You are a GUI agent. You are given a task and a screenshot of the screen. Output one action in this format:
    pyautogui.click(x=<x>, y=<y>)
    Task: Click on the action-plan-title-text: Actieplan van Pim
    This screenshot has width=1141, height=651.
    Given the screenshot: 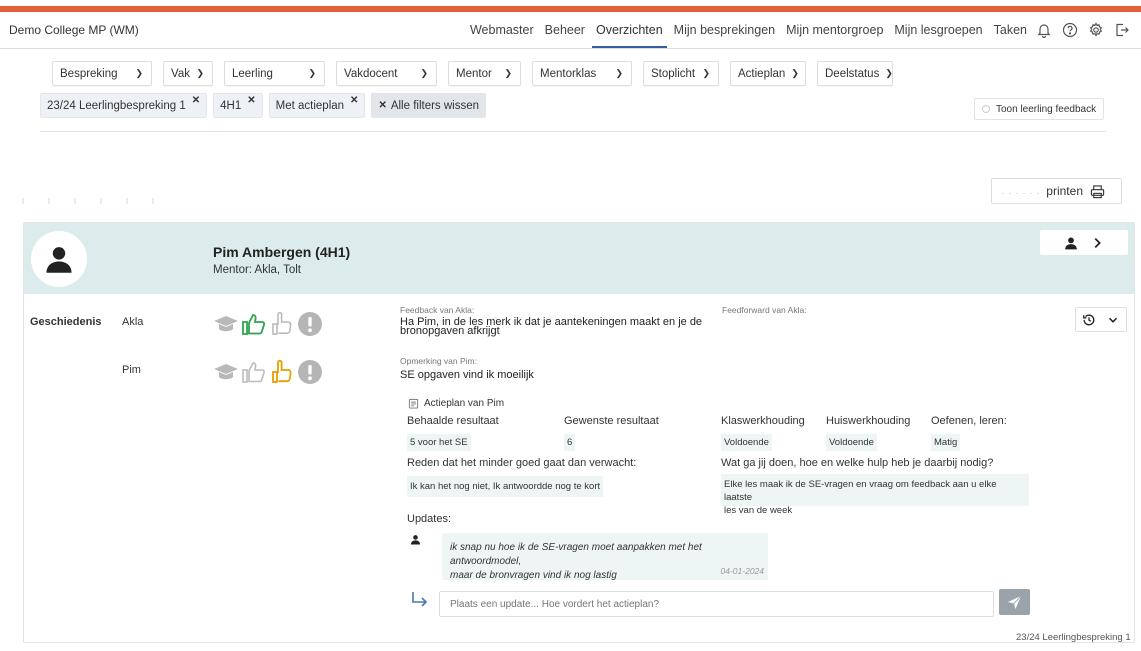 What is the action you would take?
    pyautogui.click(x=464, y=403)
    